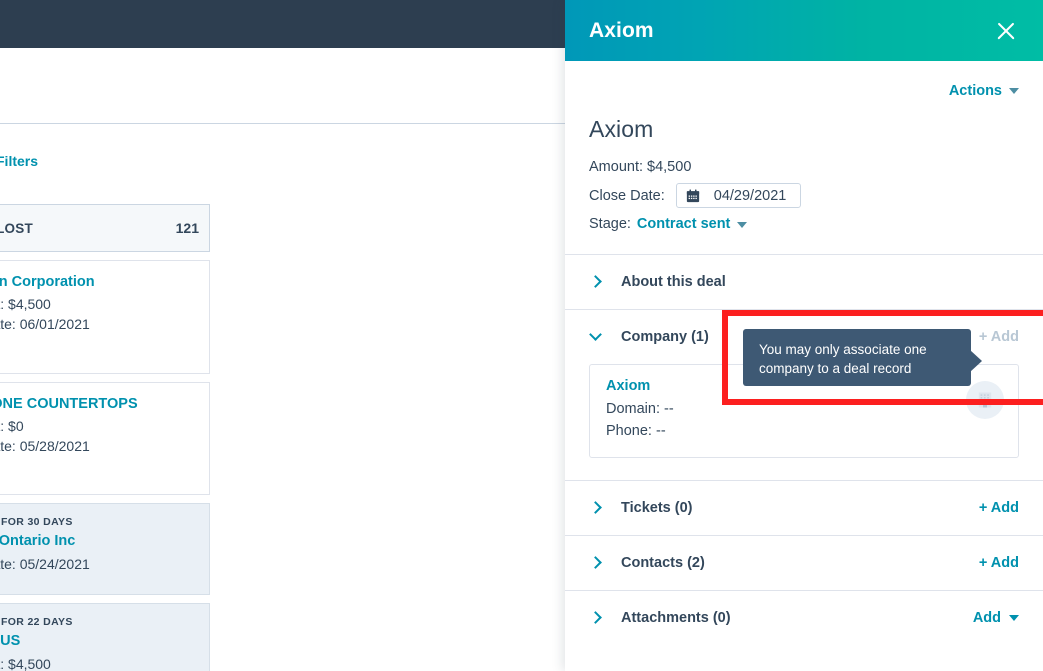 Image resolution: width=1043 pixels, height=671 pixels. What do you see at coordinates (663, 562) in the screenshot?
I see `section-label: Contacts (2)` at bounding box center [663, 562].